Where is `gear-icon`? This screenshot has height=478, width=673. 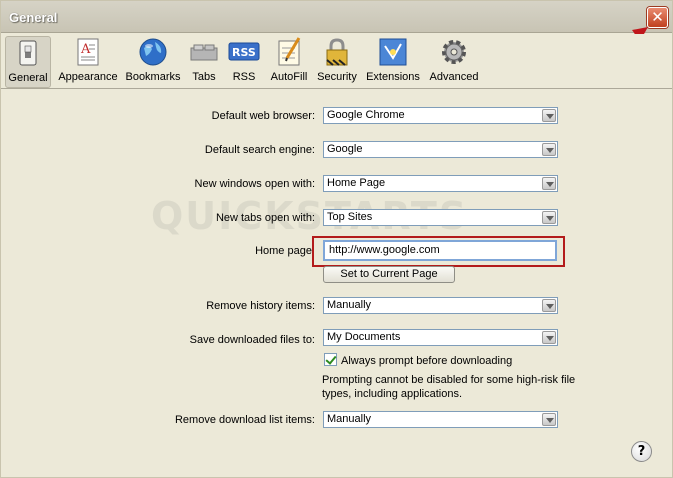 gear-icon is located at coordinates (454, 52).